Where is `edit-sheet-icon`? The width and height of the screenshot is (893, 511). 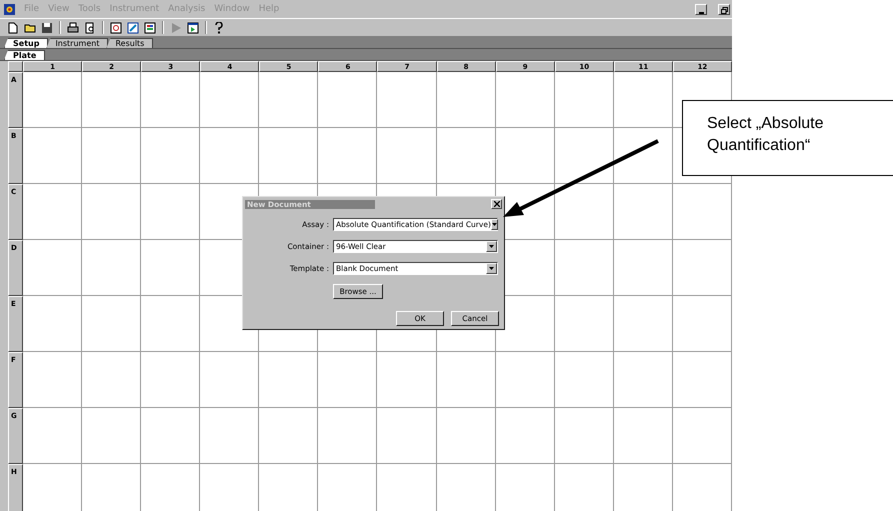 edit-sheet-icon is located at coordinates (133, 27).